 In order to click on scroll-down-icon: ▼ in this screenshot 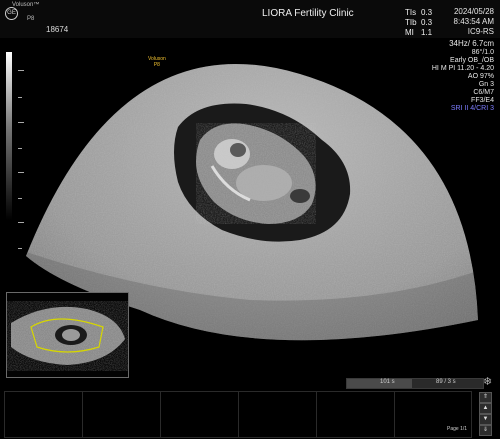, I will do `click(485, 419)`.